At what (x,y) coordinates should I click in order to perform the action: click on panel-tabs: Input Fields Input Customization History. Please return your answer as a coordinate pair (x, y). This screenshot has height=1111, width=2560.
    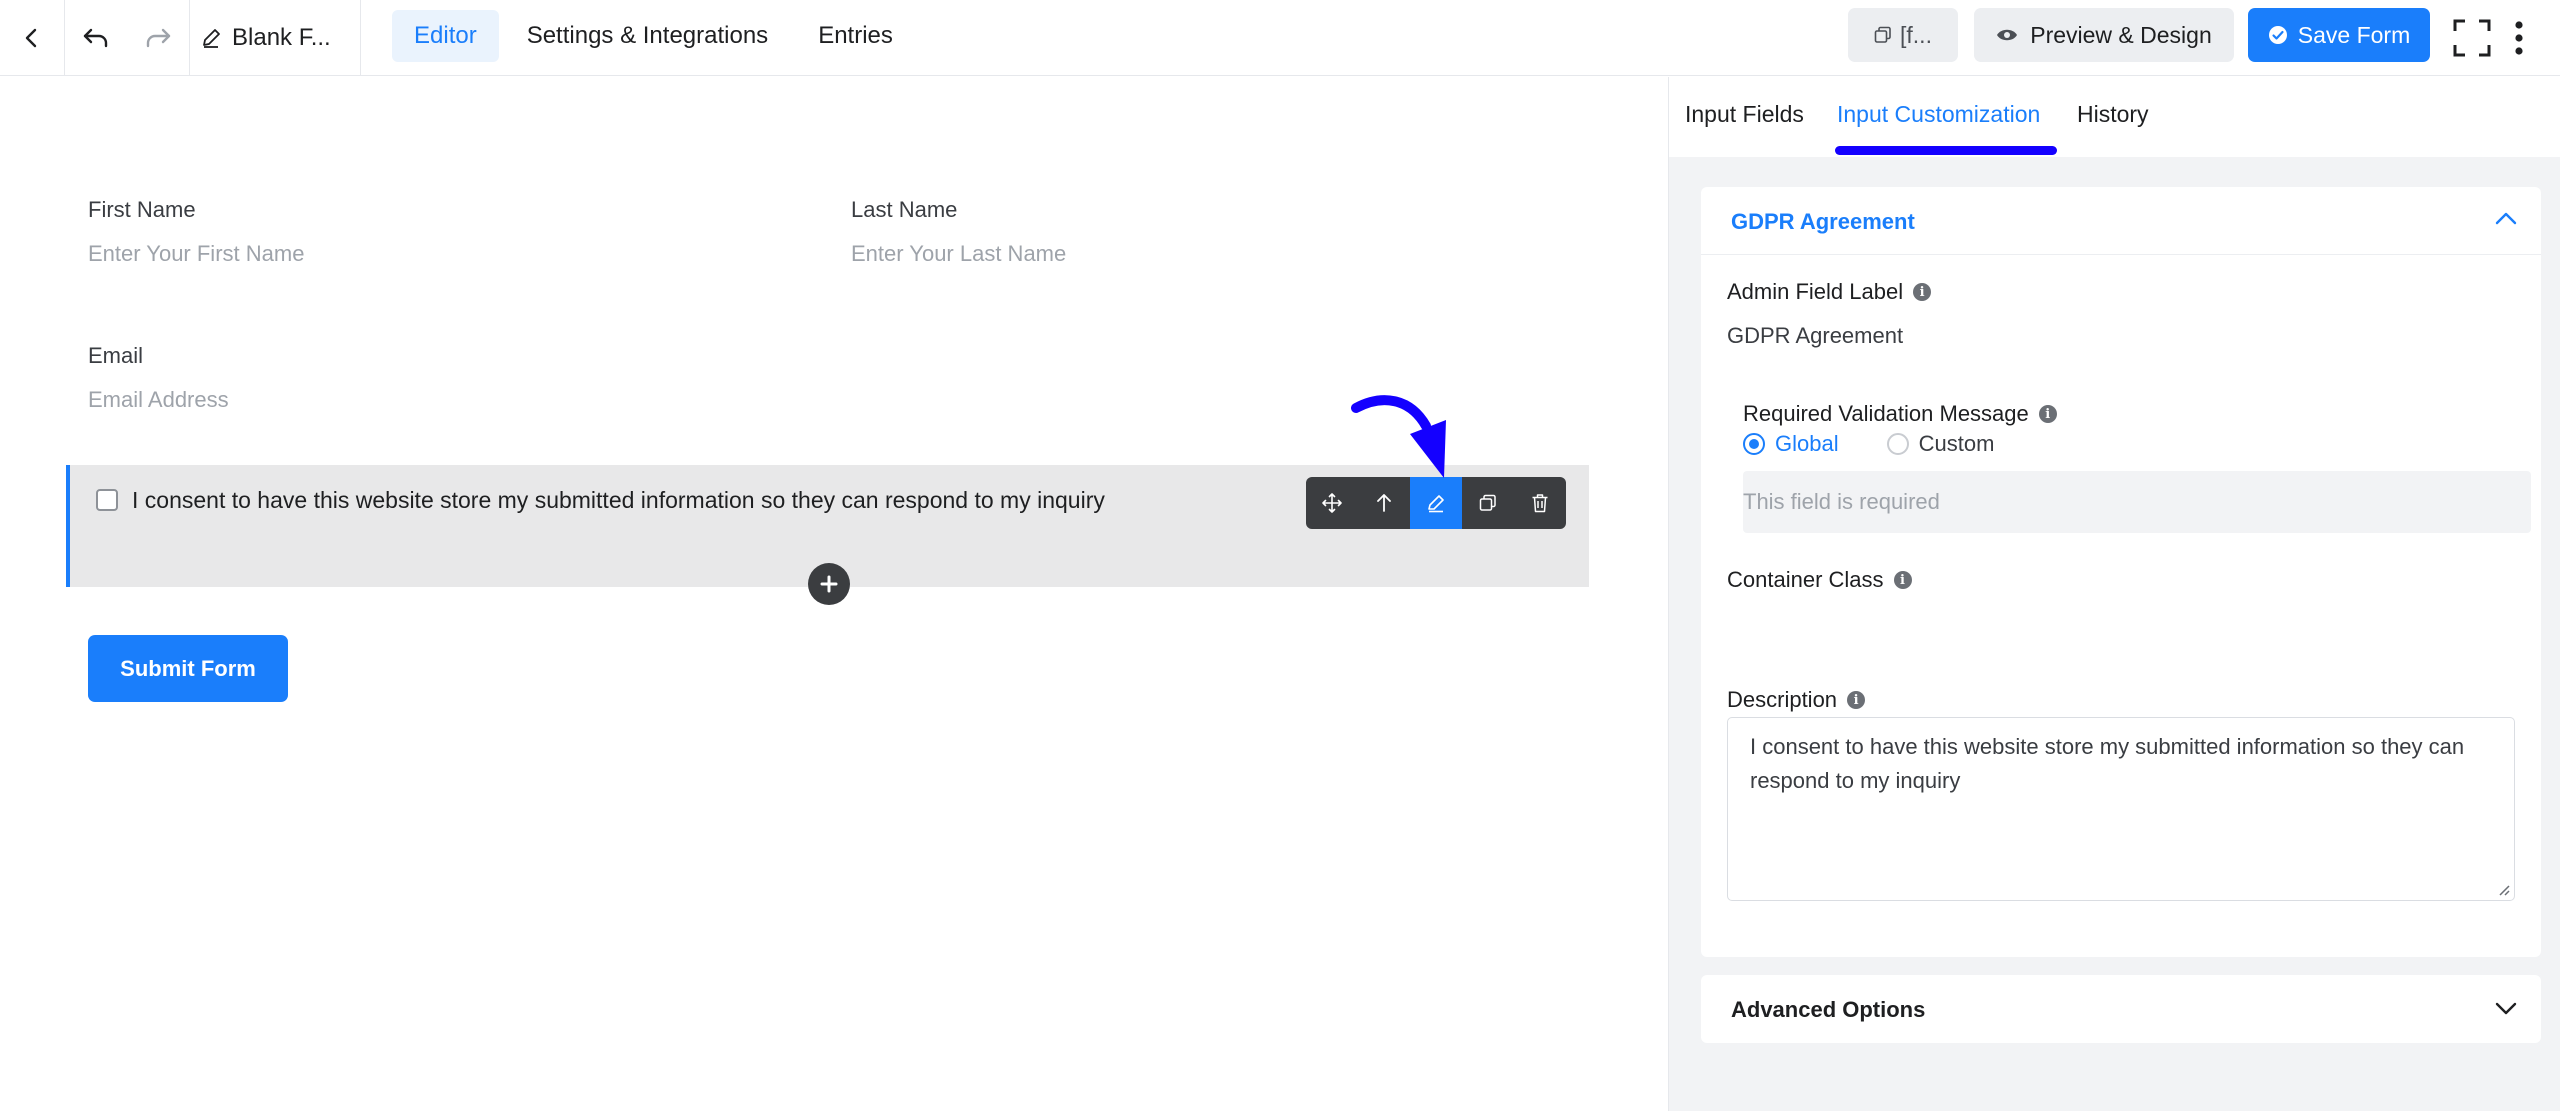
    Looking at the image, I should click on (2114, 117).